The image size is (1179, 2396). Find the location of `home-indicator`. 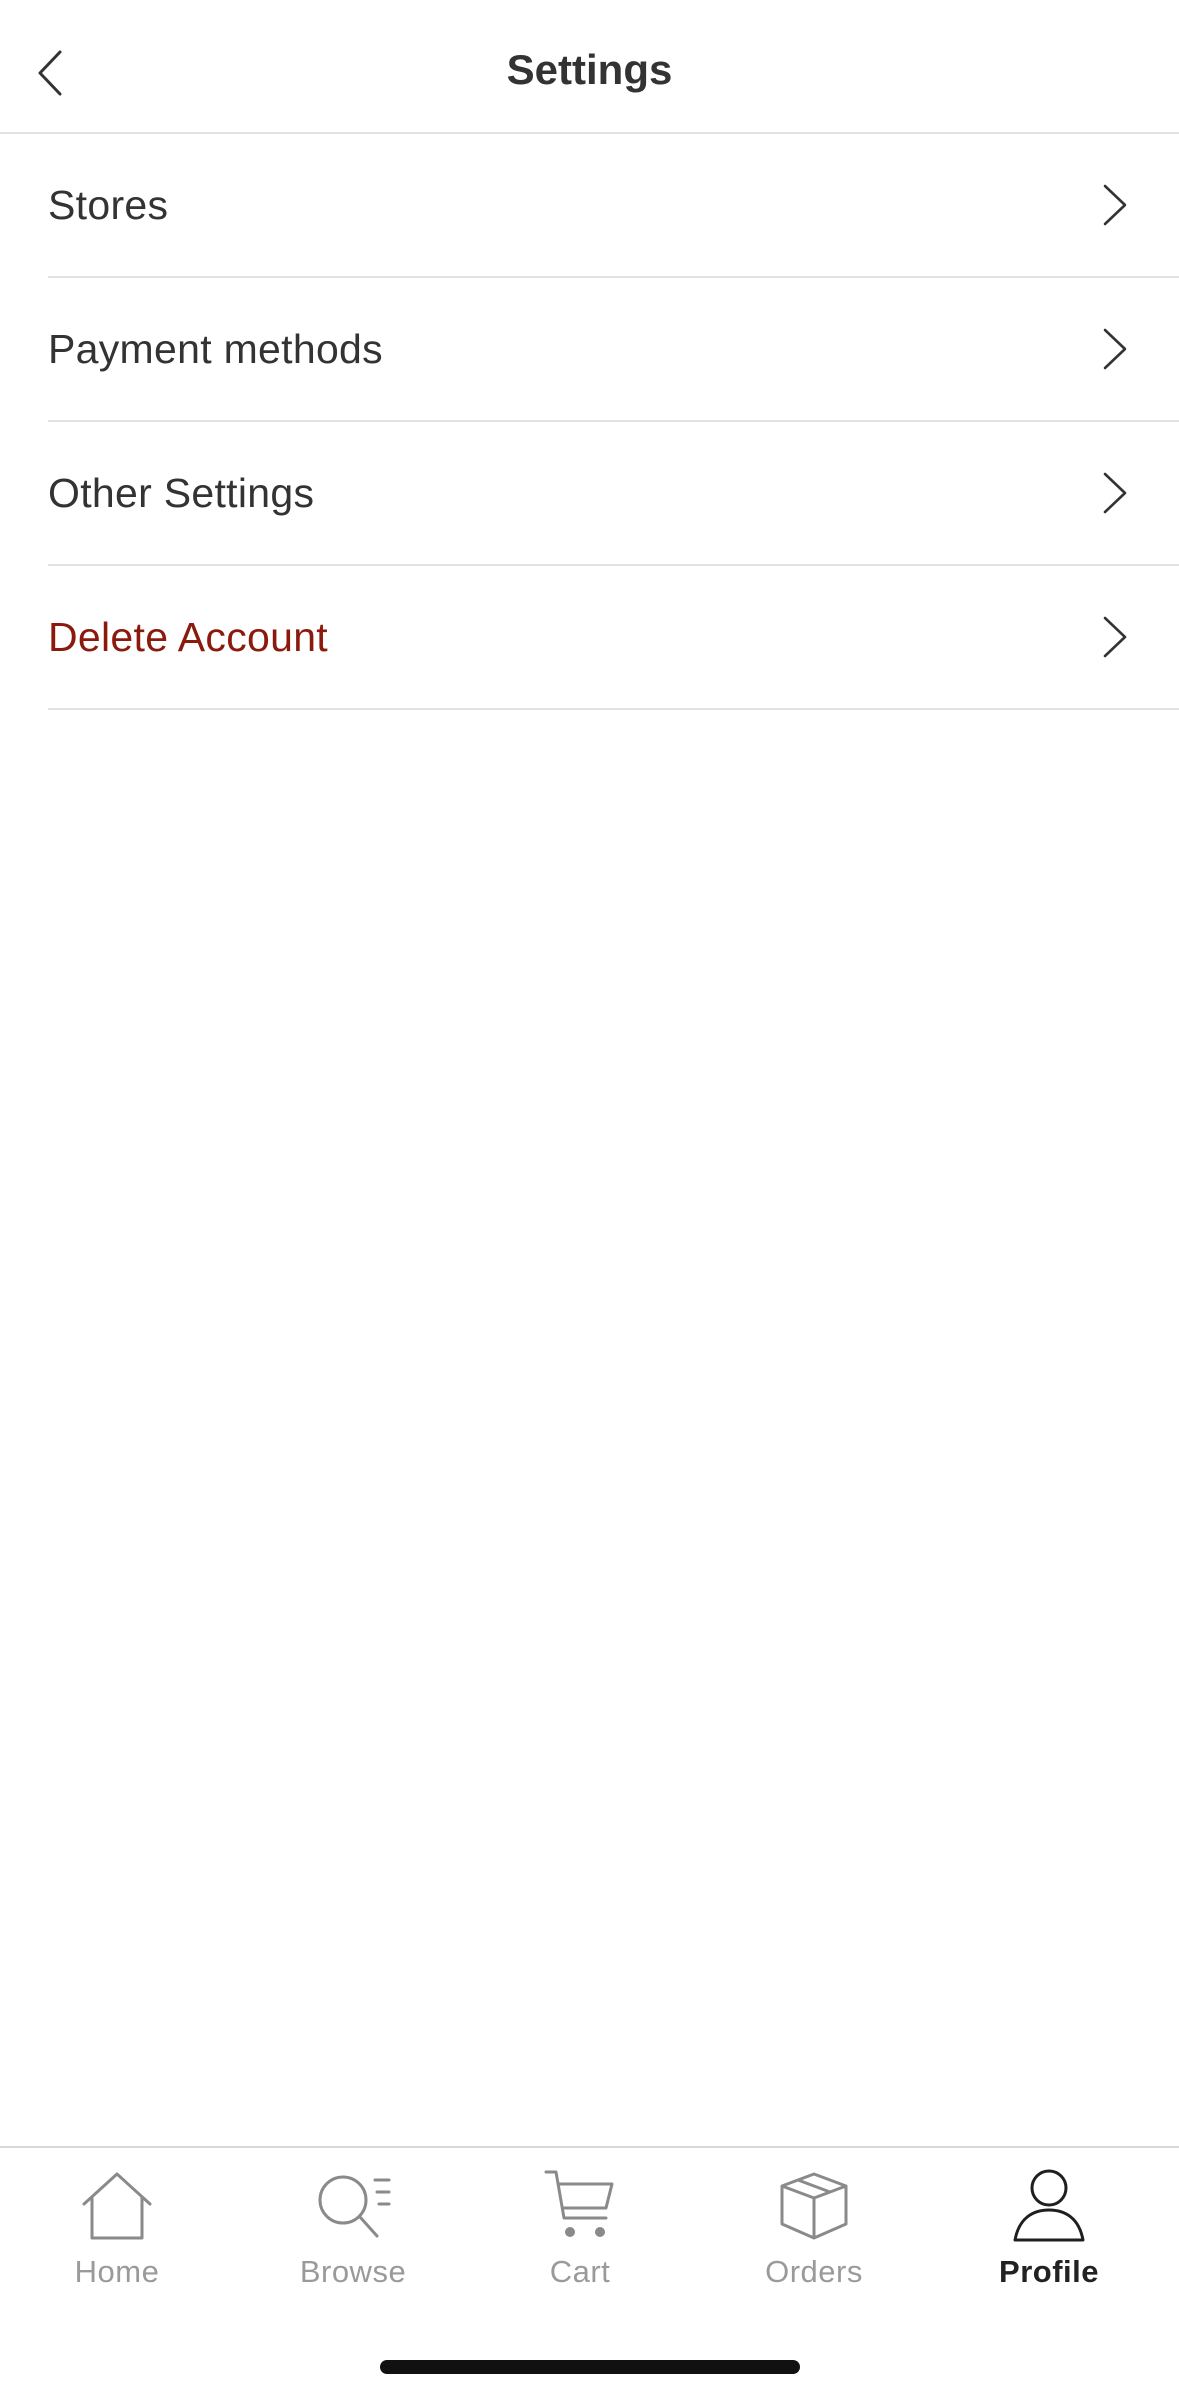

home-indicator is located at coordinates (590, 2367).